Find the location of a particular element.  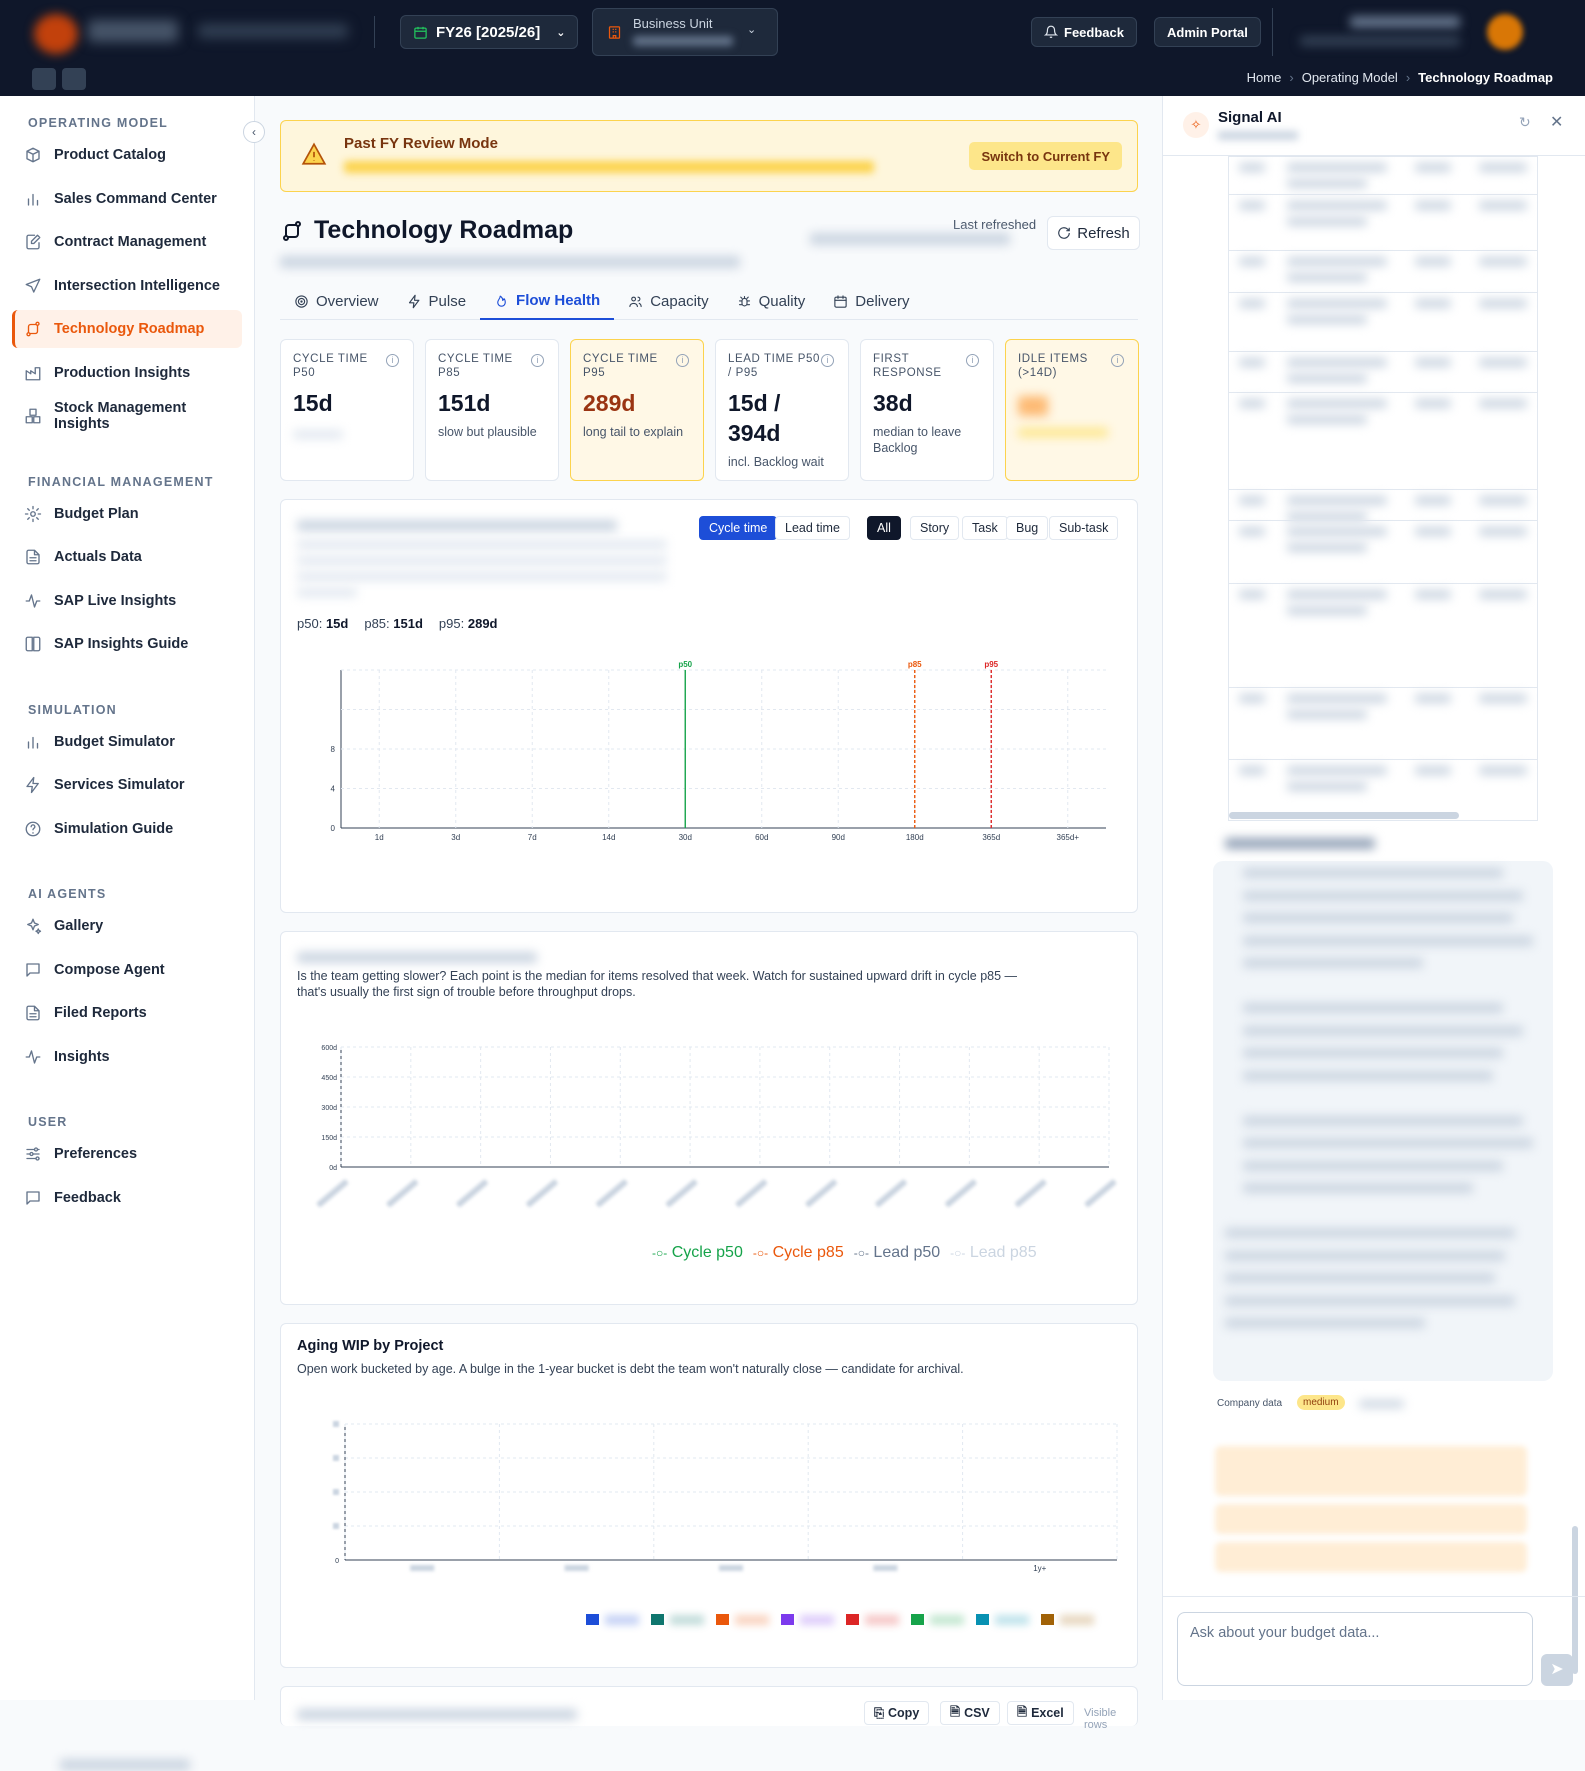

copy-button: ⎘ Copy is located at coordinates (897, 1713).